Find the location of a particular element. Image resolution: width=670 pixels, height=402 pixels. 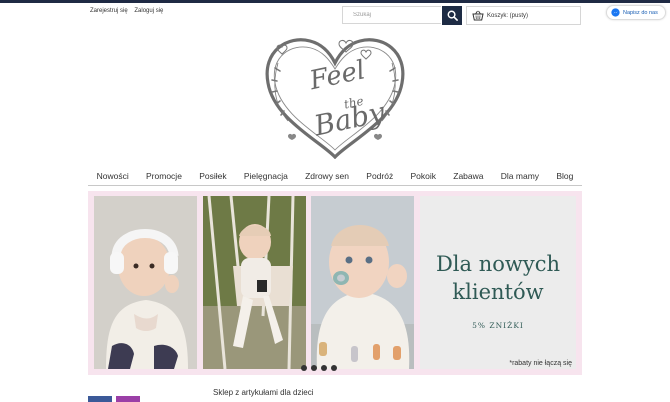

cart-label: Koszyk: (pusty) is located at coordinates (507, 16).